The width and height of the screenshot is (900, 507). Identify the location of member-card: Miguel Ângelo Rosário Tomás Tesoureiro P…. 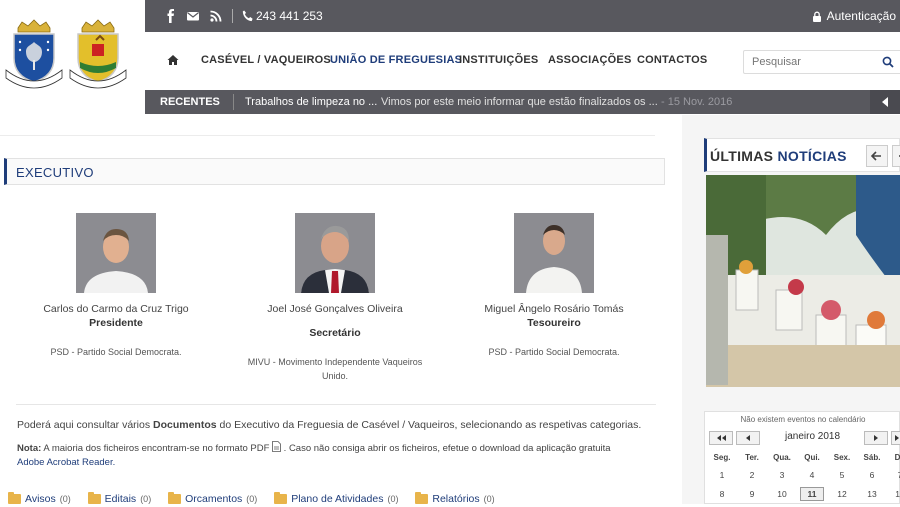
(554, 286).